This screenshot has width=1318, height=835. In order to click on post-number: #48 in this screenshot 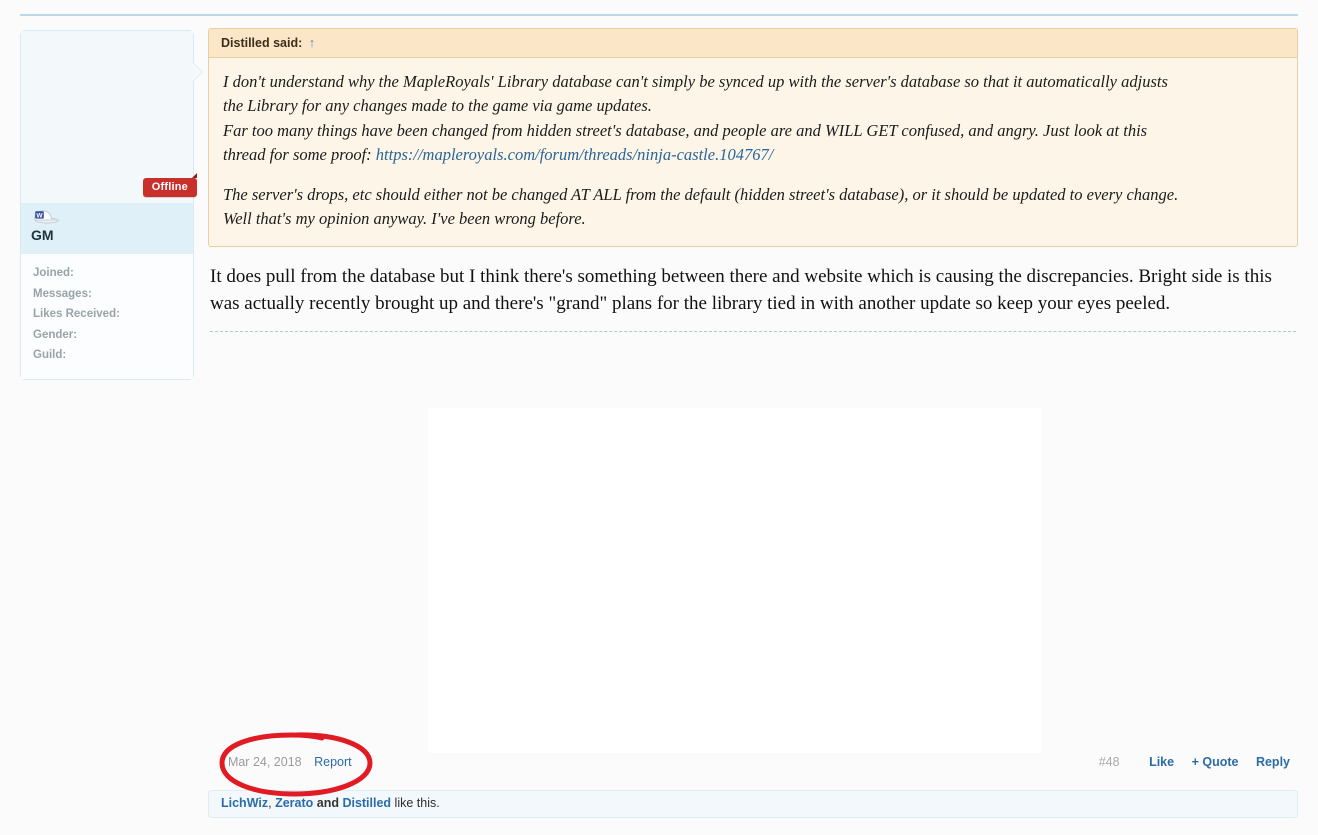, I will do `click(1109, 762)`.